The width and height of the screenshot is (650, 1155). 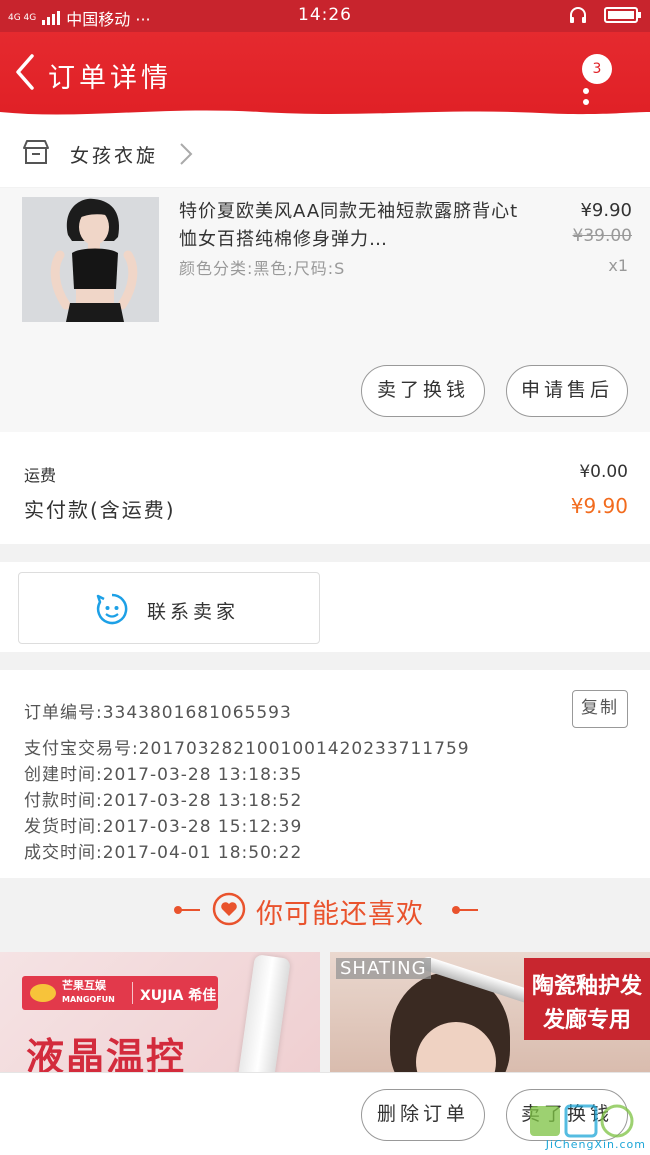 What do you see at coordinates (595, 1144) in the screenshot?
I see `watermark-text: JiChengXin.com` at bounding box center [595, 1144].